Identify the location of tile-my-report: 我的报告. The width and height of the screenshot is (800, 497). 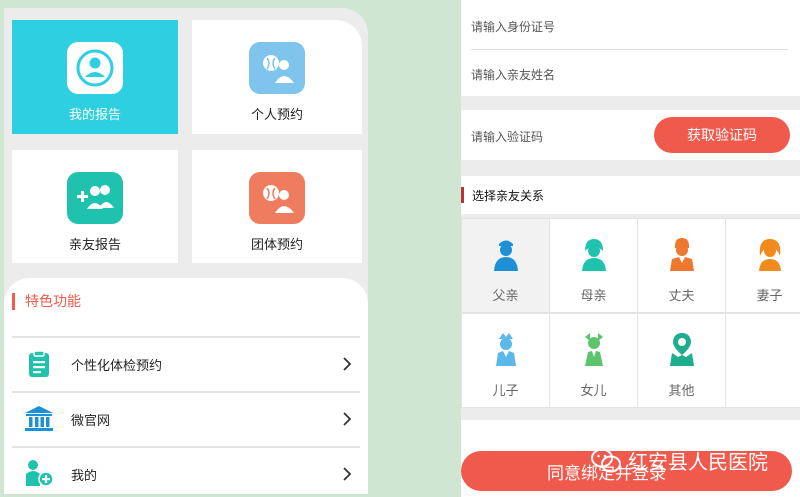
(95, 77).